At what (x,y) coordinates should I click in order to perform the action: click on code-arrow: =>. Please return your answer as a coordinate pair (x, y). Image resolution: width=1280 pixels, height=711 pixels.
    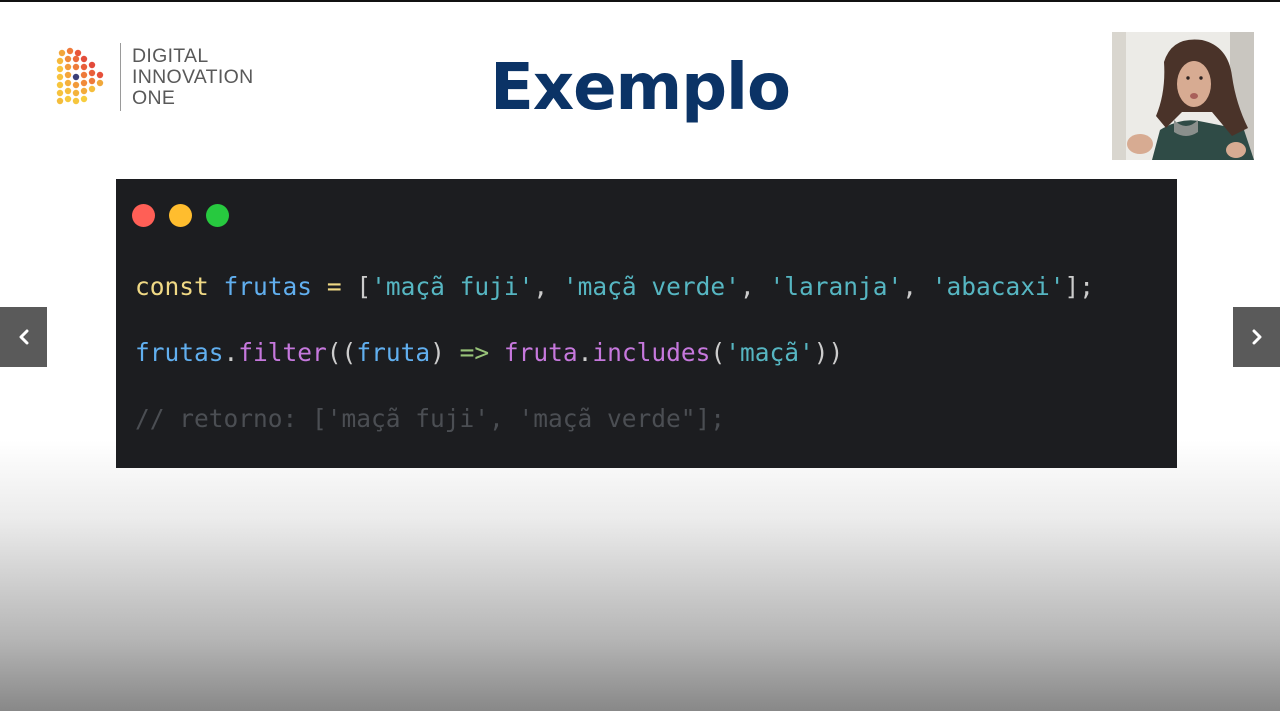
    Looking at the image, I should click on (474, 352).